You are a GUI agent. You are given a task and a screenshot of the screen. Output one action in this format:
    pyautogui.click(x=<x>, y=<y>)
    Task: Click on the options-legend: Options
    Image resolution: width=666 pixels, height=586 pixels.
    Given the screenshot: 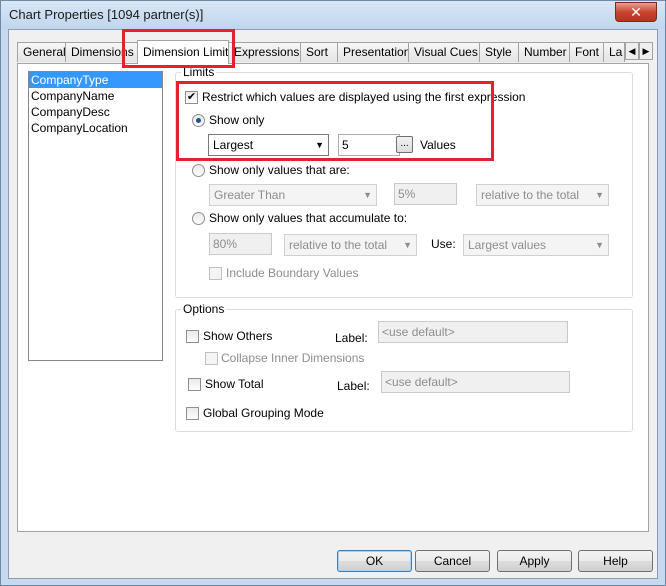 What is the action you would take?
    pyautogui.click(x=204, y=309)
    